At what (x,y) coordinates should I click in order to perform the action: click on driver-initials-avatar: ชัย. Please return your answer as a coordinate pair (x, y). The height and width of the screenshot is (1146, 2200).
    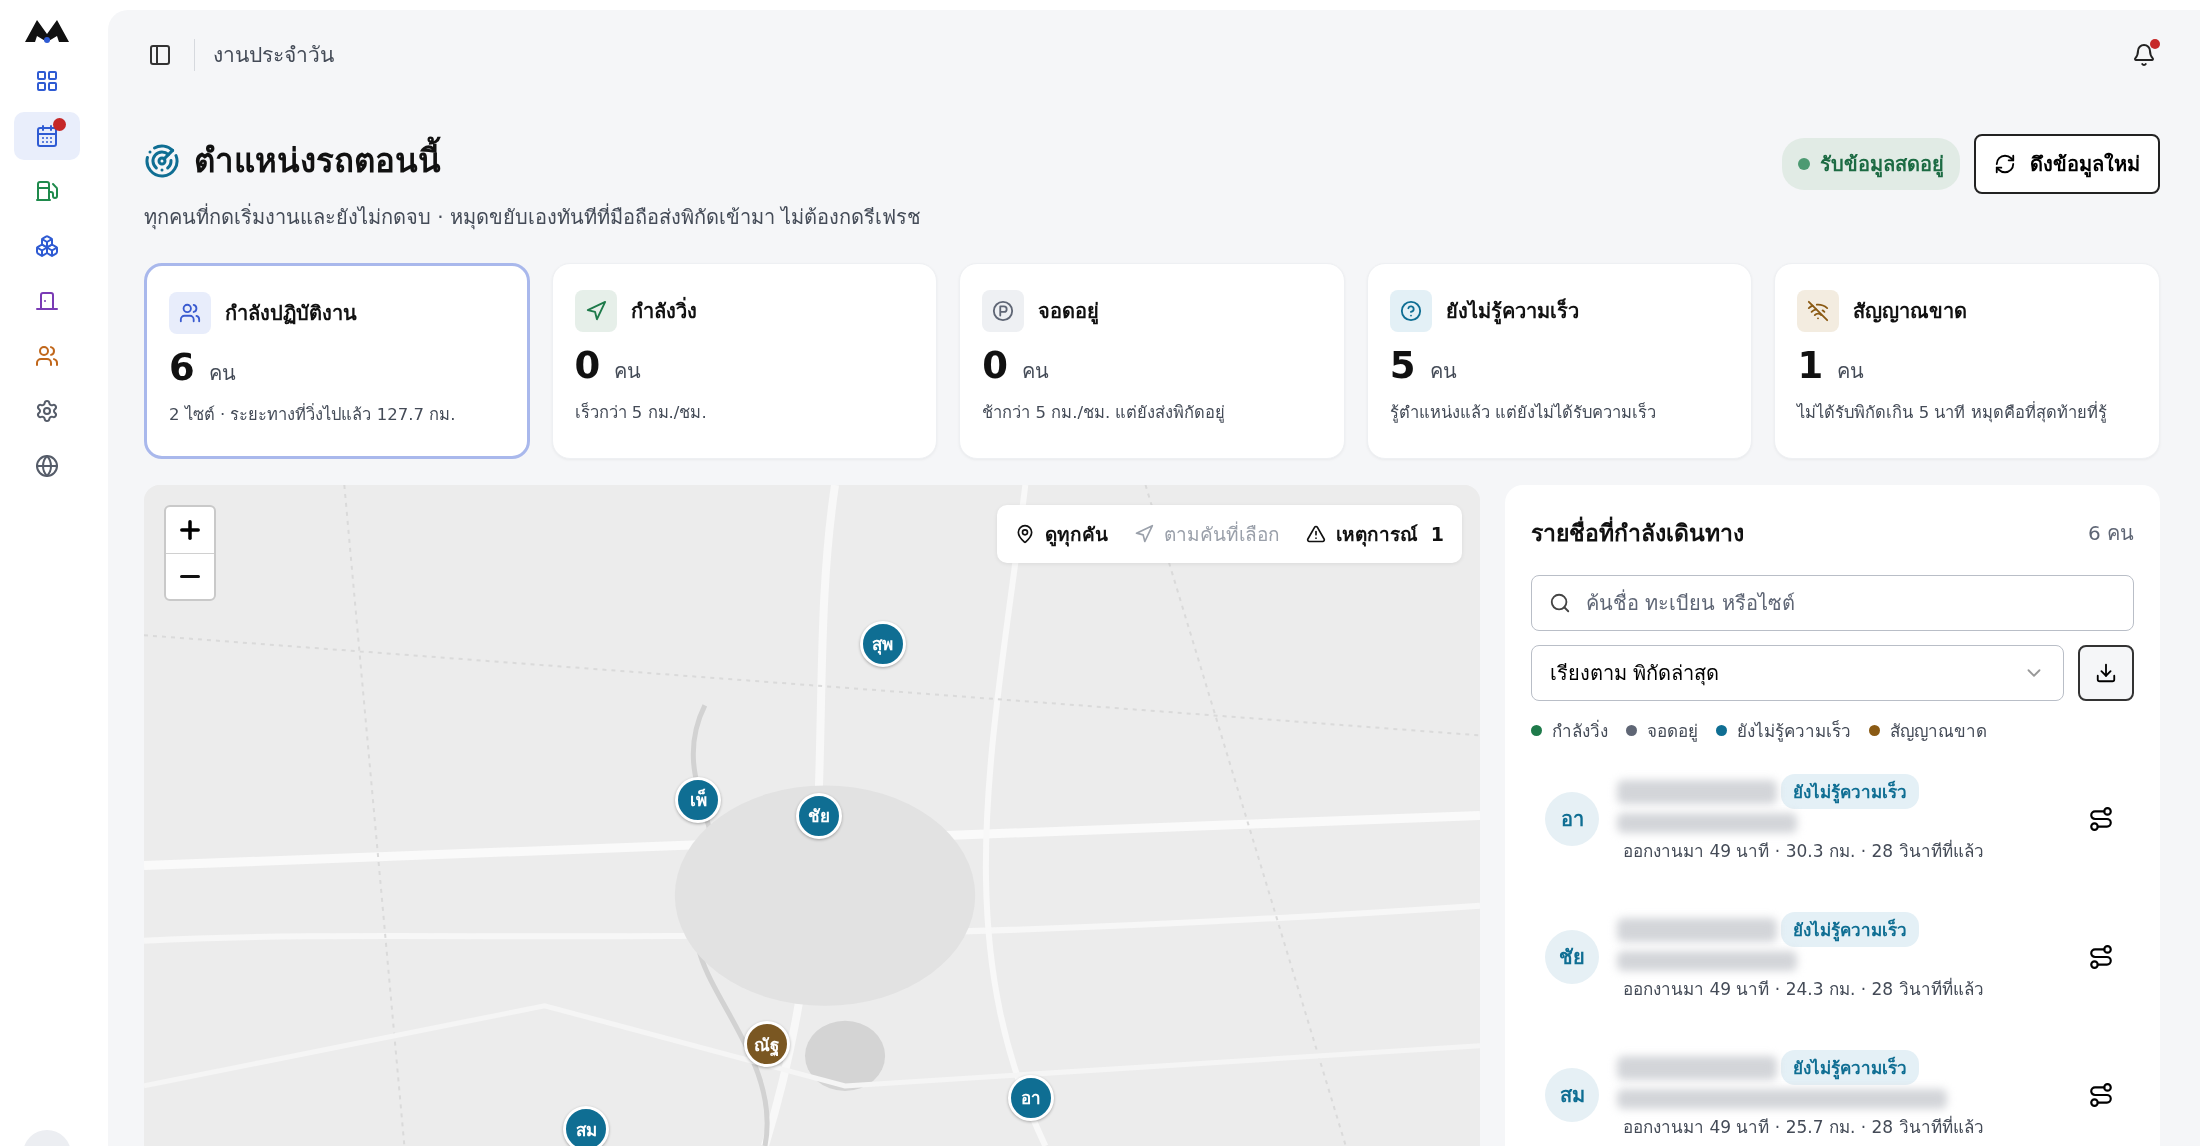
    Looking at the image, I should click on (1572, 957).